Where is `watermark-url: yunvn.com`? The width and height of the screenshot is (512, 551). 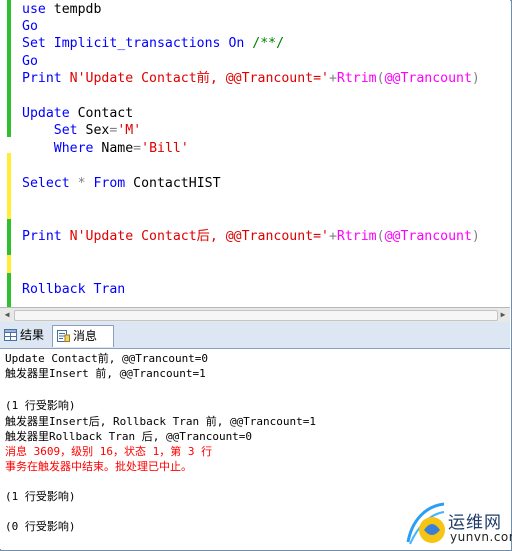 watermark-url: yunvn.com is located at coordinates (481, 537).